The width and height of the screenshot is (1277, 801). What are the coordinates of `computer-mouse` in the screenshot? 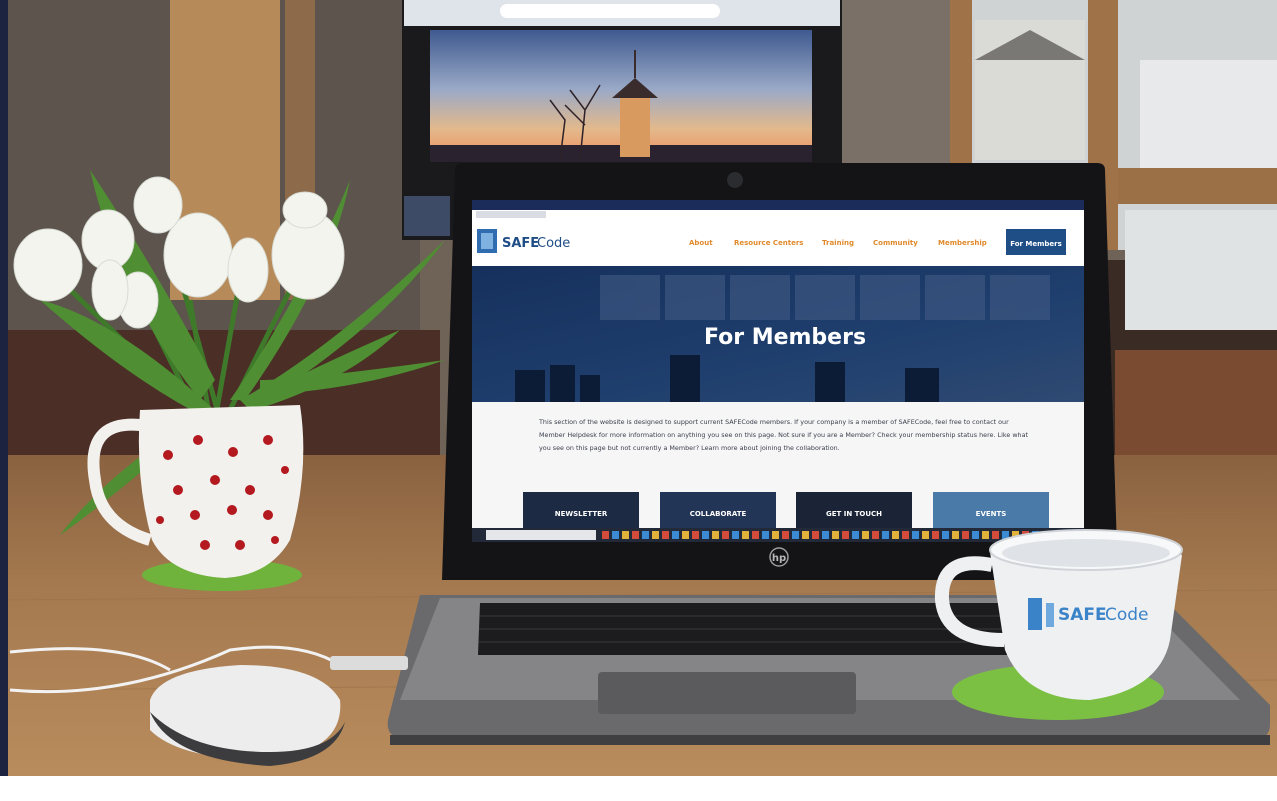 It's located at (208, 705).